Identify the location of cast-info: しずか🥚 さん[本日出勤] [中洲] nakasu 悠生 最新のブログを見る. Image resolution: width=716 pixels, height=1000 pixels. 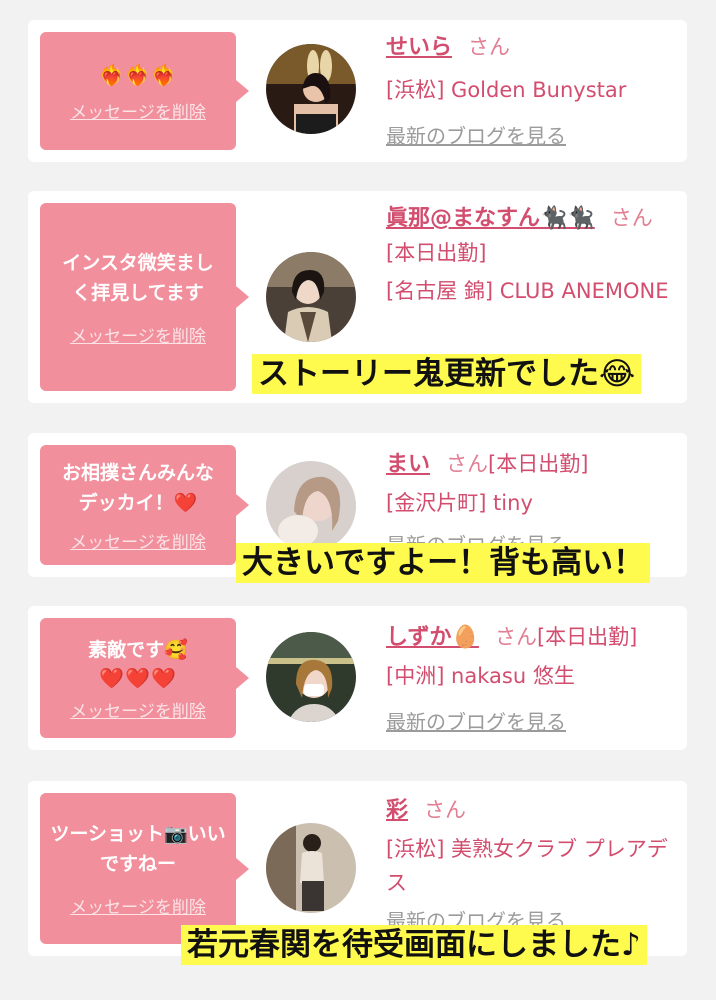
(531, 679).